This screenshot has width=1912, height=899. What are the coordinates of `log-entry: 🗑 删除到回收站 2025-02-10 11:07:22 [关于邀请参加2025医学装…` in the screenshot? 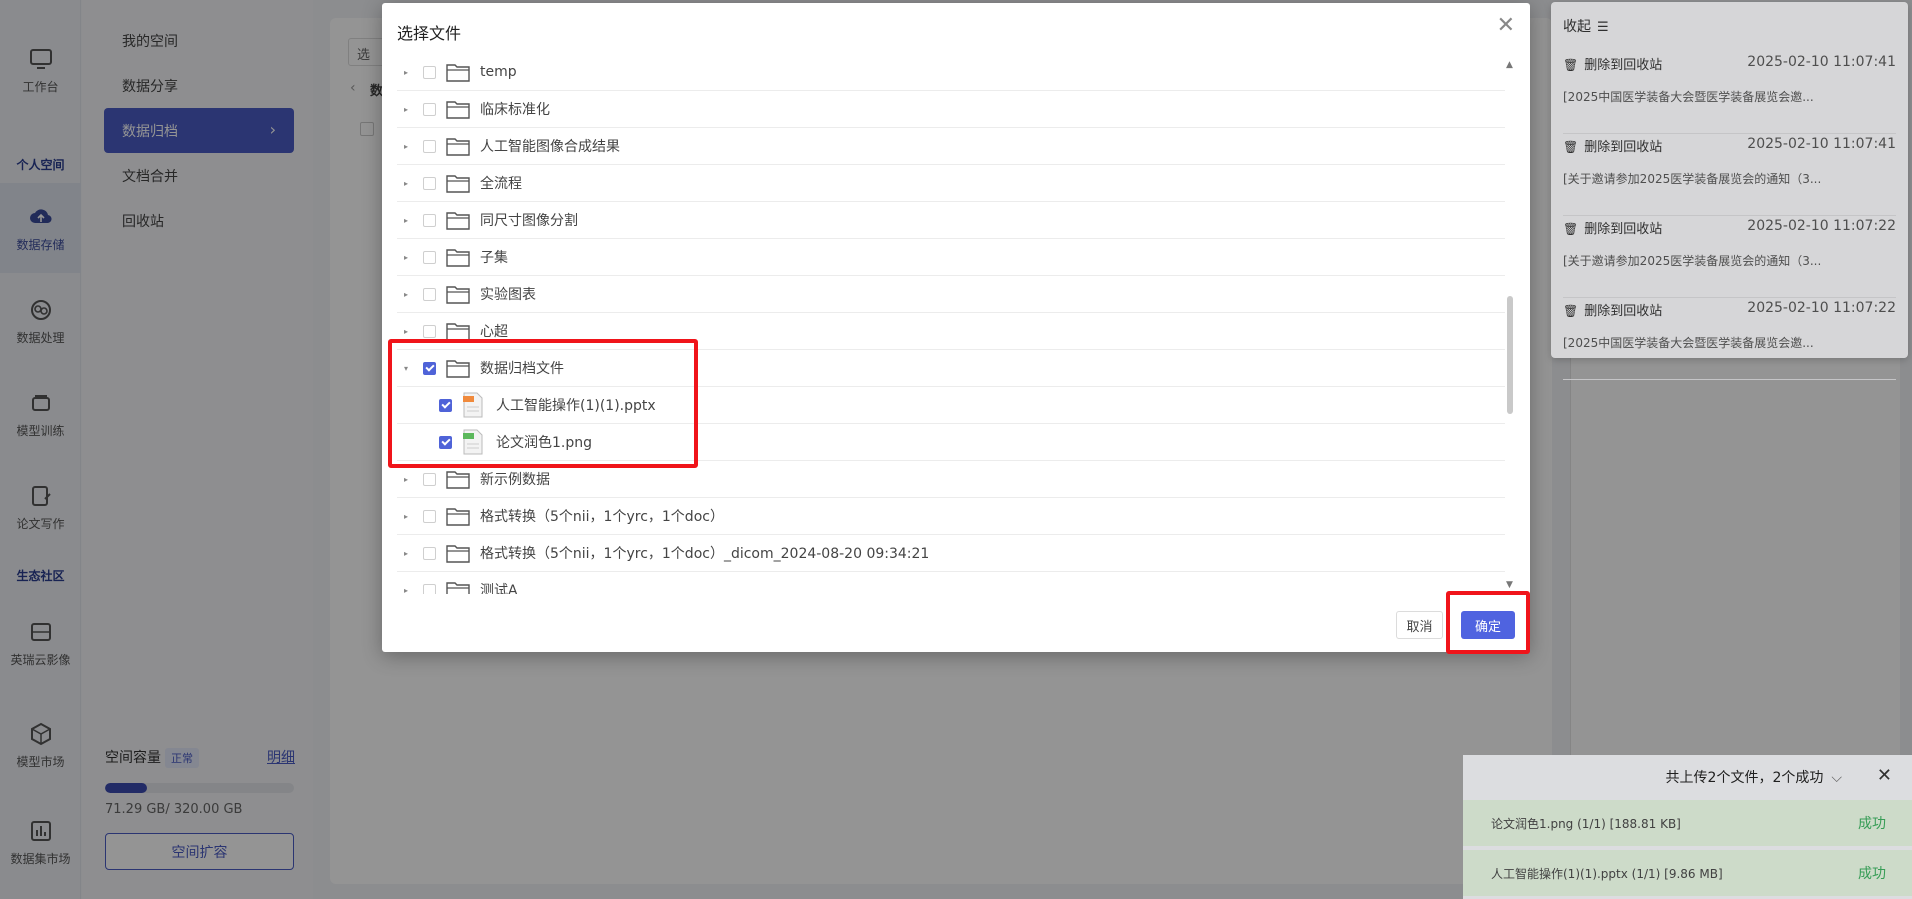 It's located at (1729, 258).